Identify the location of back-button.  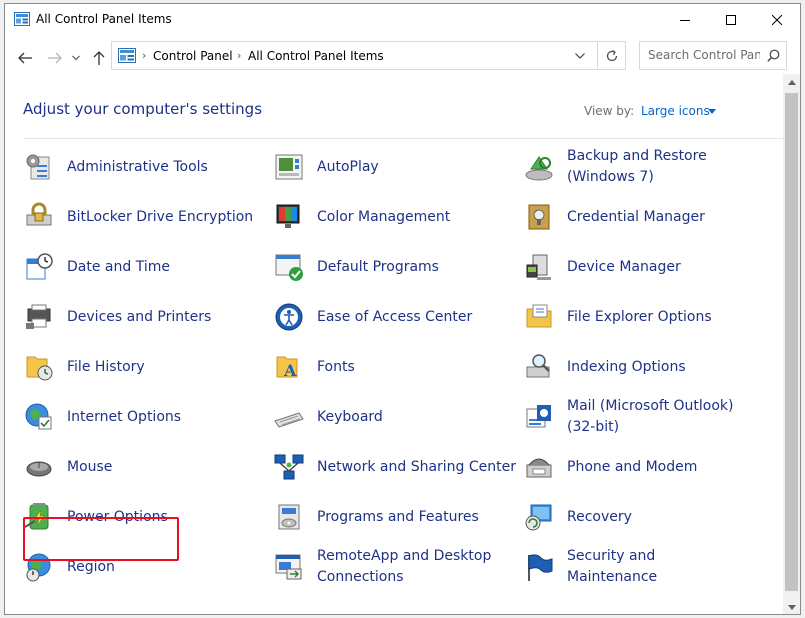
(25, 58).